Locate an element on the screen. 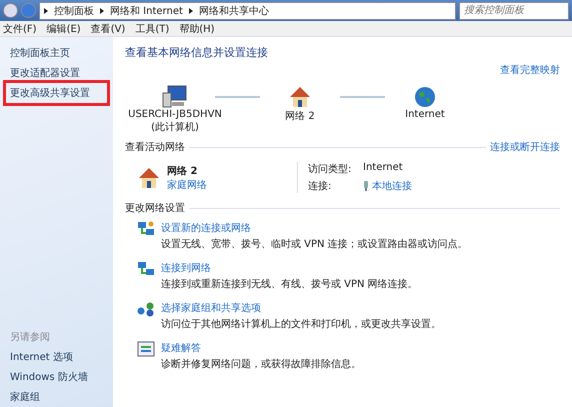 This screenshot has width=572, height=407. task-link: 选择家庭组和共享选项 is located at coordinates (211, 308).